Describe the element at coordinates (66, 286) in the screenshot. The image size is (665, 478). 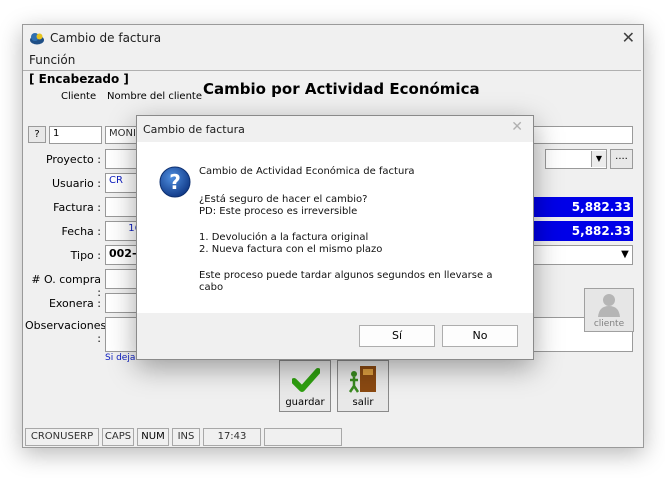
I see `orden-compra-label: # O. compra :` at that location.